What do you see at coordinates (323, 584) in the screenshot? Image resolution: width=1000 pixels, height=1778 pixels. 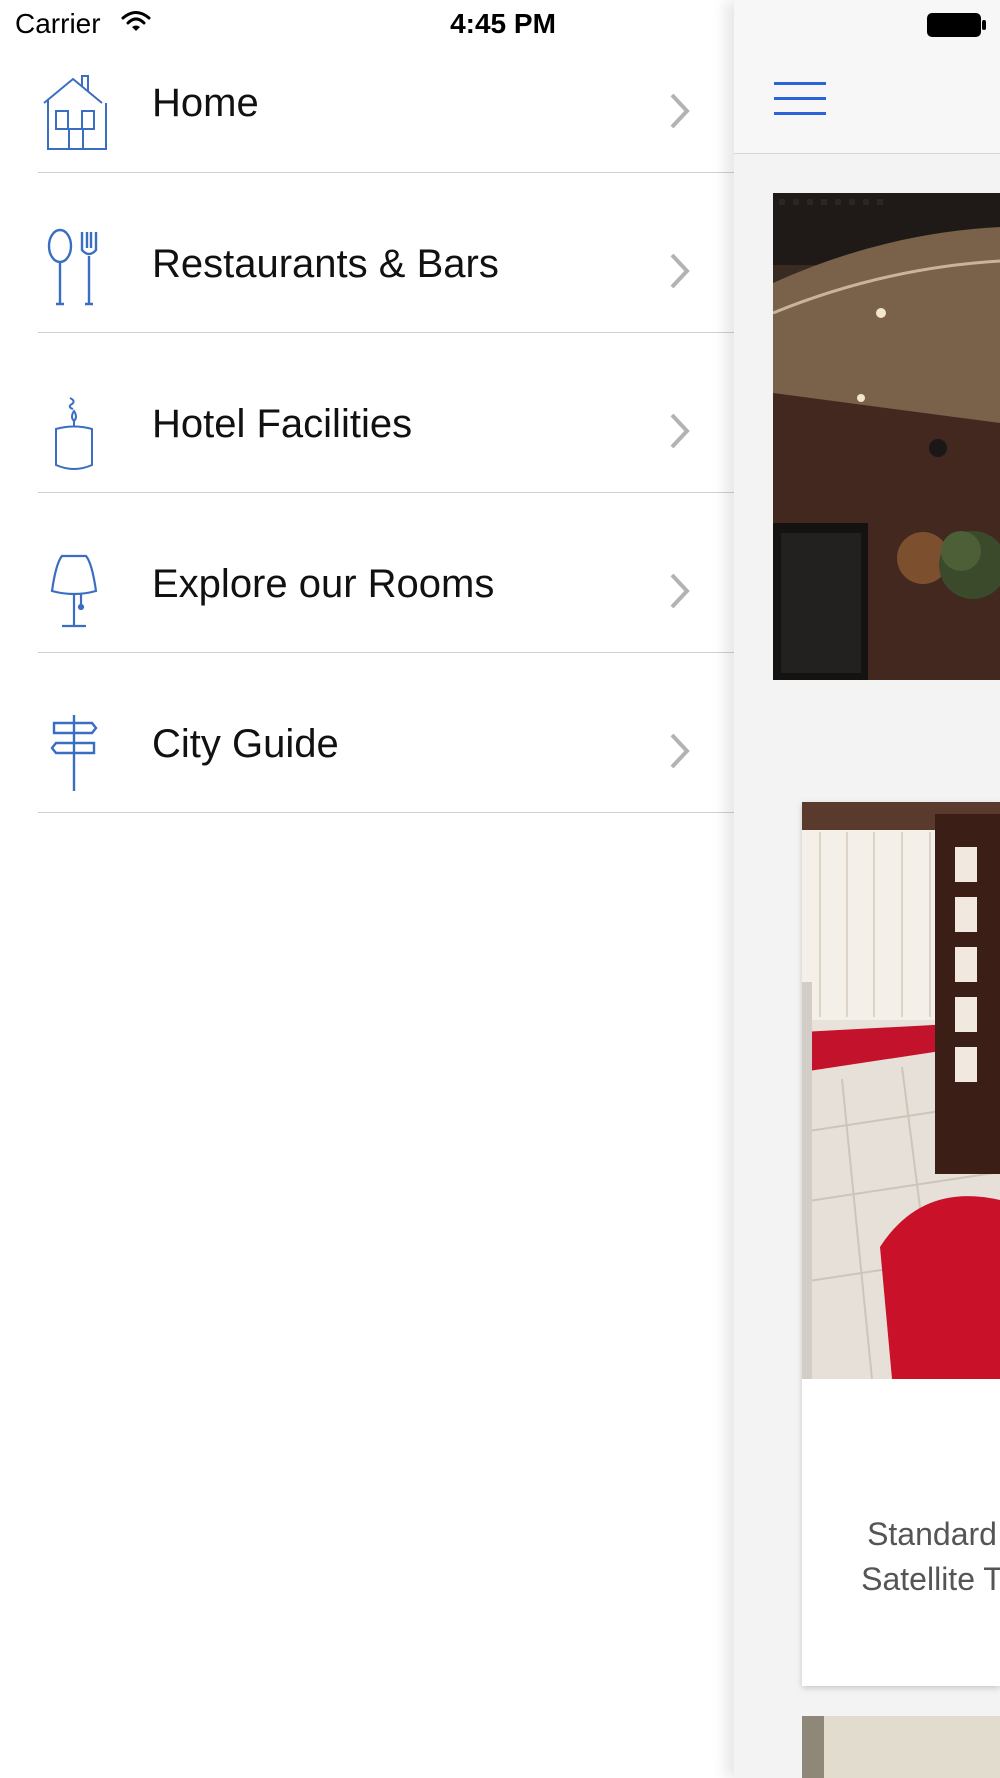 I see `menu-item-label: Explore our Rooms` at bounding box center [323, 584].